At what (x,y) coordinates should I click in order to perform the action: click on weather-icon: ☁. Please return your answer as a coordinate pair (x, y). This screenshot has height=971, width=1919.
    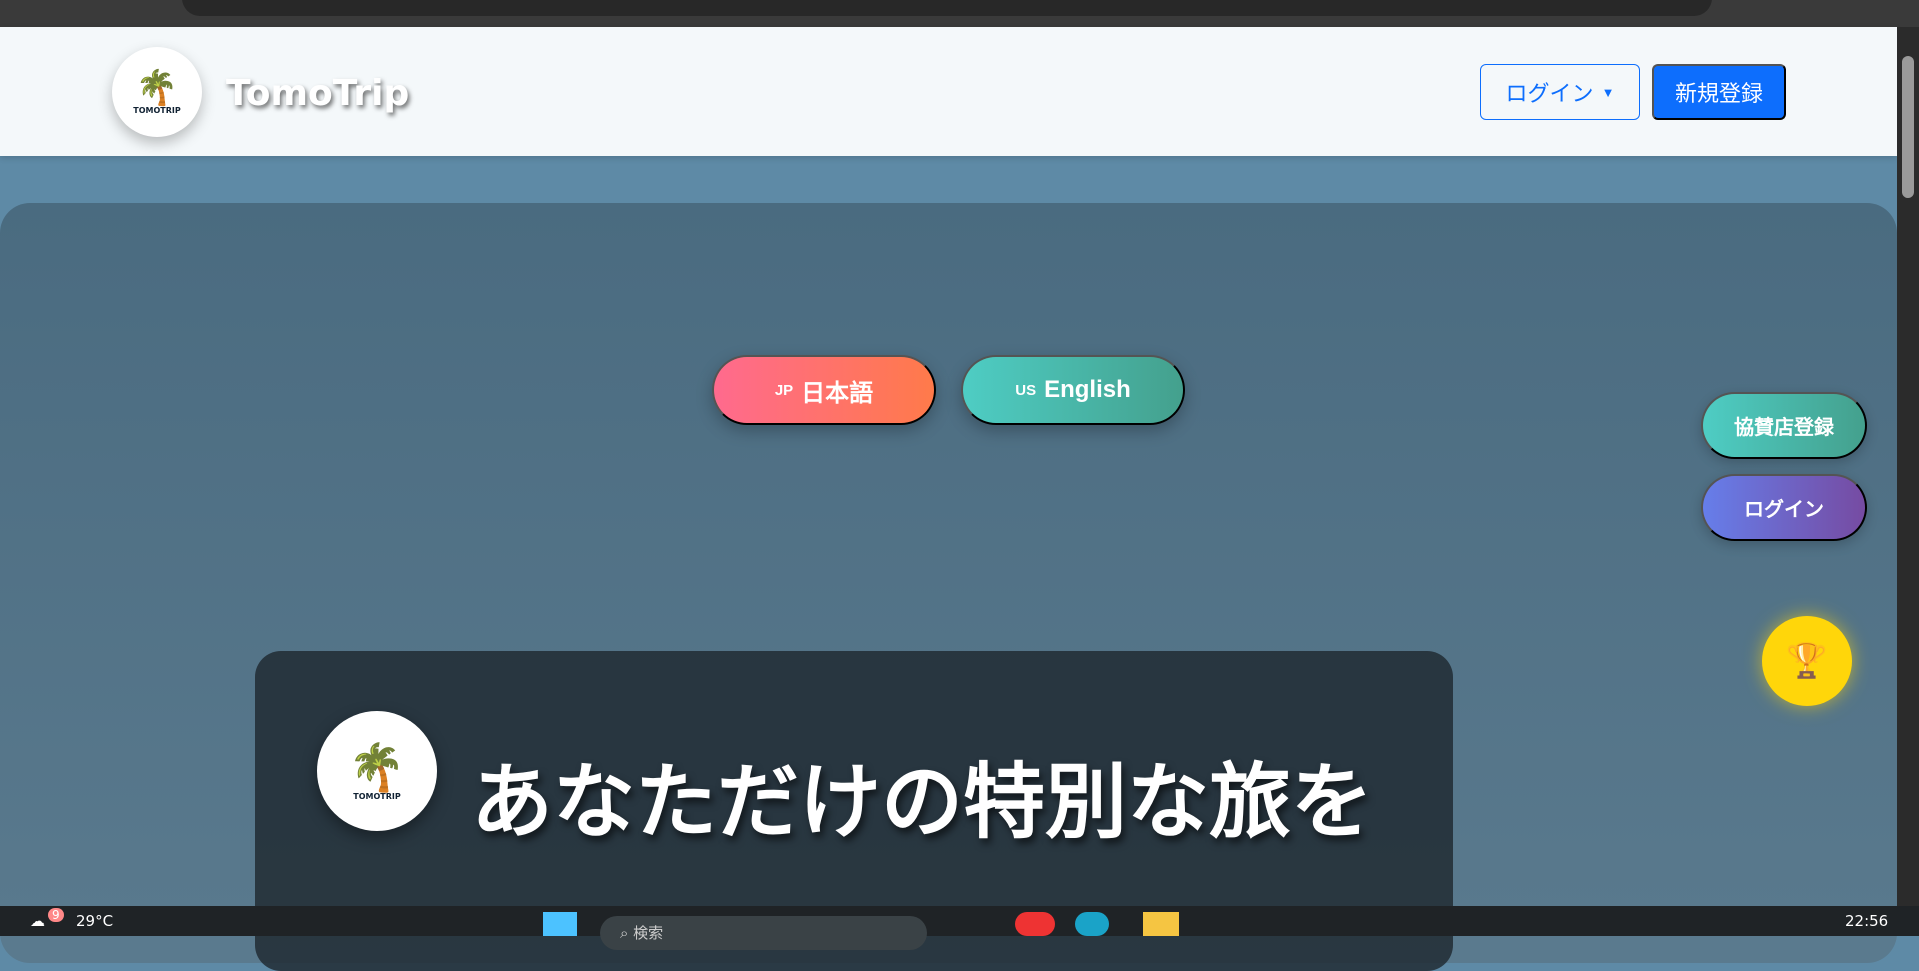
    Looking at the image, I should click on (37, 921).